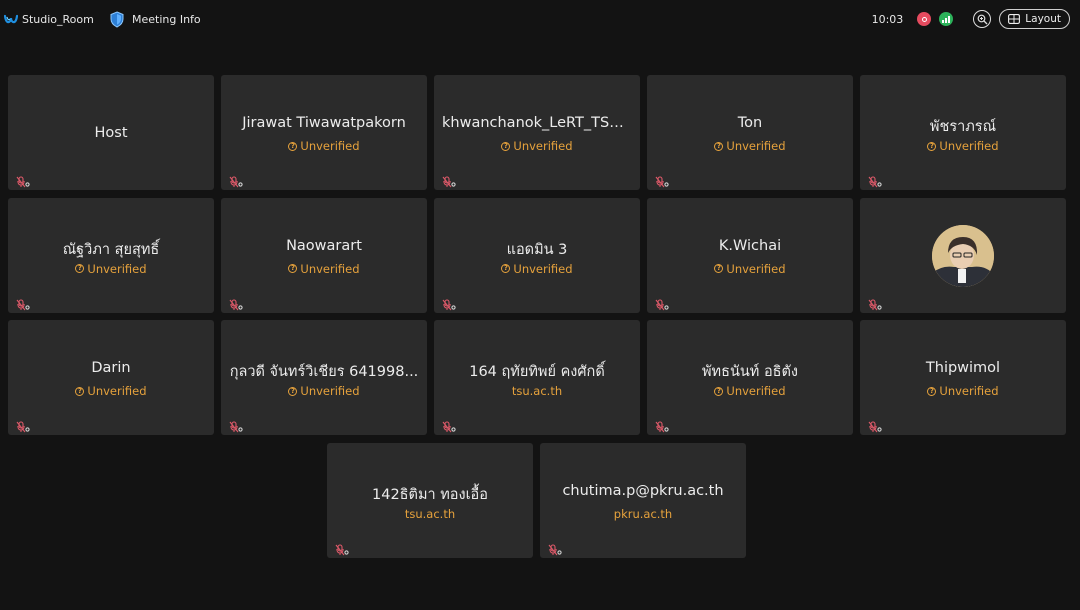  I want to click on participant-tile: แอดมิน 3? Unverified, so click(537, 255).